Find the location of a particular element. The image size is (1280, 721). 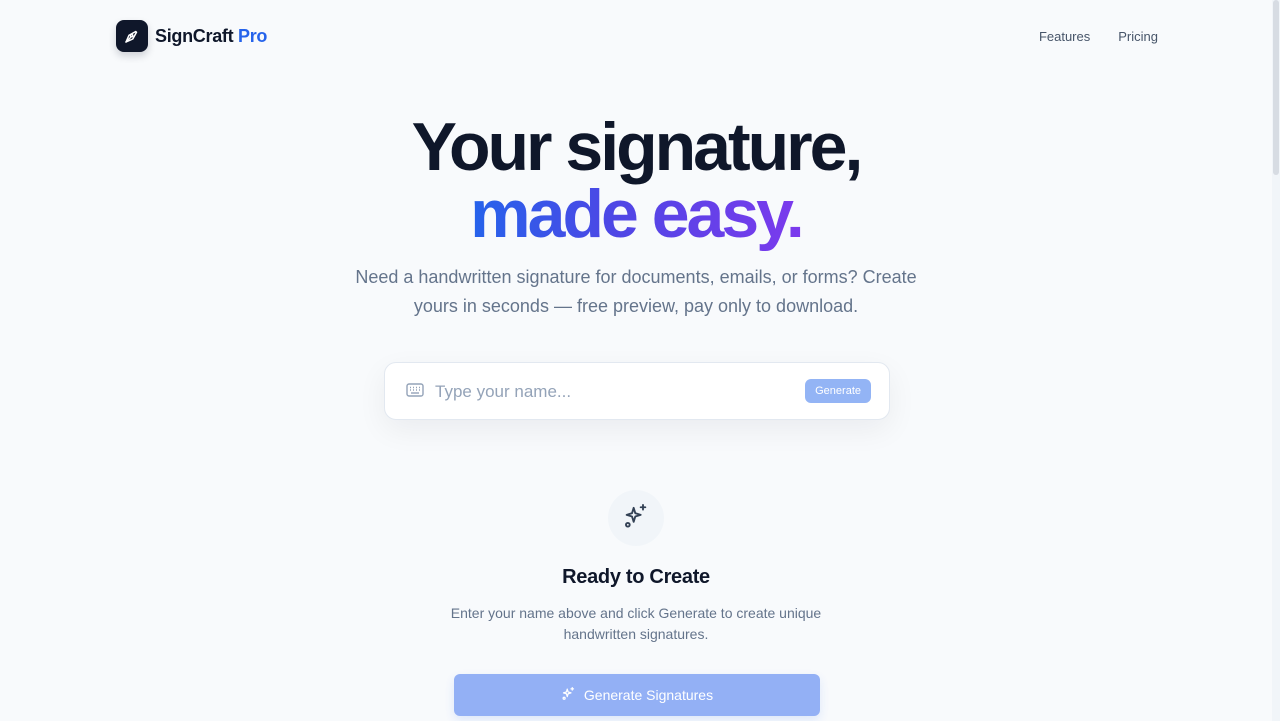

empty-state-title: Ready to Create is located at coordinates (636, 577).